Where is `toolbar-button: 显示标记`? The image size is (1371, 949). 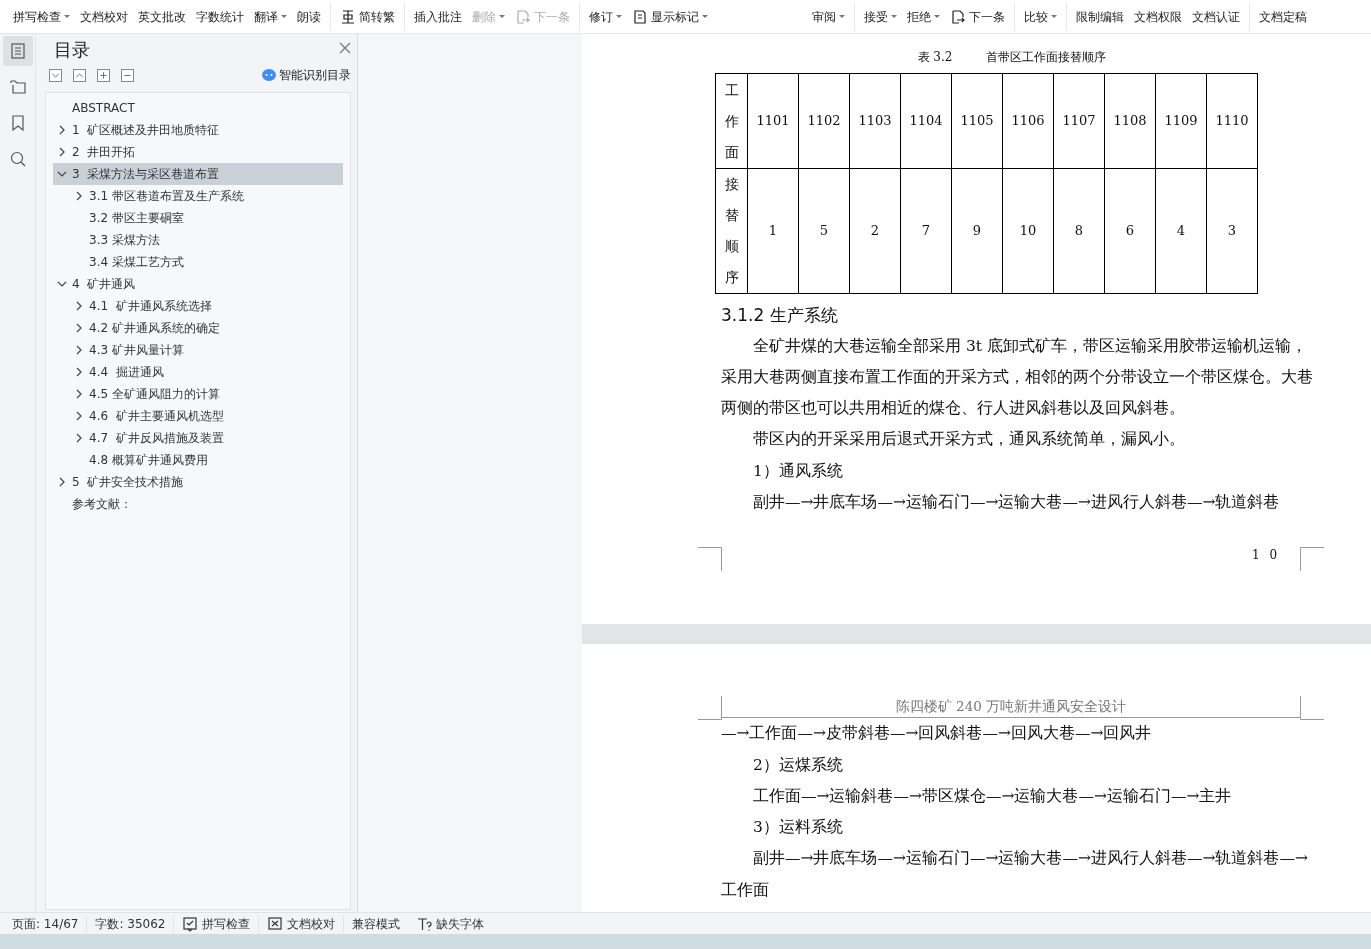 toolbar-button: 显示标记 is located at coordinates (670, 16).